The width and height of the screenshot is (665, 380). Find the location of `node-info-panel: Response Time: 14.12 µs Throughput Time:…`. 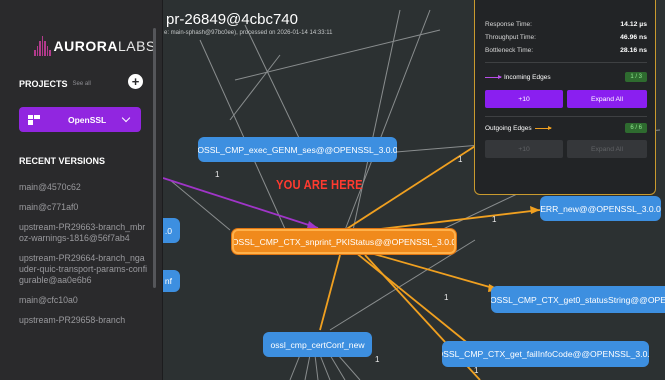

node-info-panel: Response Time: 14.12 µs Throughput Time:… is located at coordinates (565, 97).